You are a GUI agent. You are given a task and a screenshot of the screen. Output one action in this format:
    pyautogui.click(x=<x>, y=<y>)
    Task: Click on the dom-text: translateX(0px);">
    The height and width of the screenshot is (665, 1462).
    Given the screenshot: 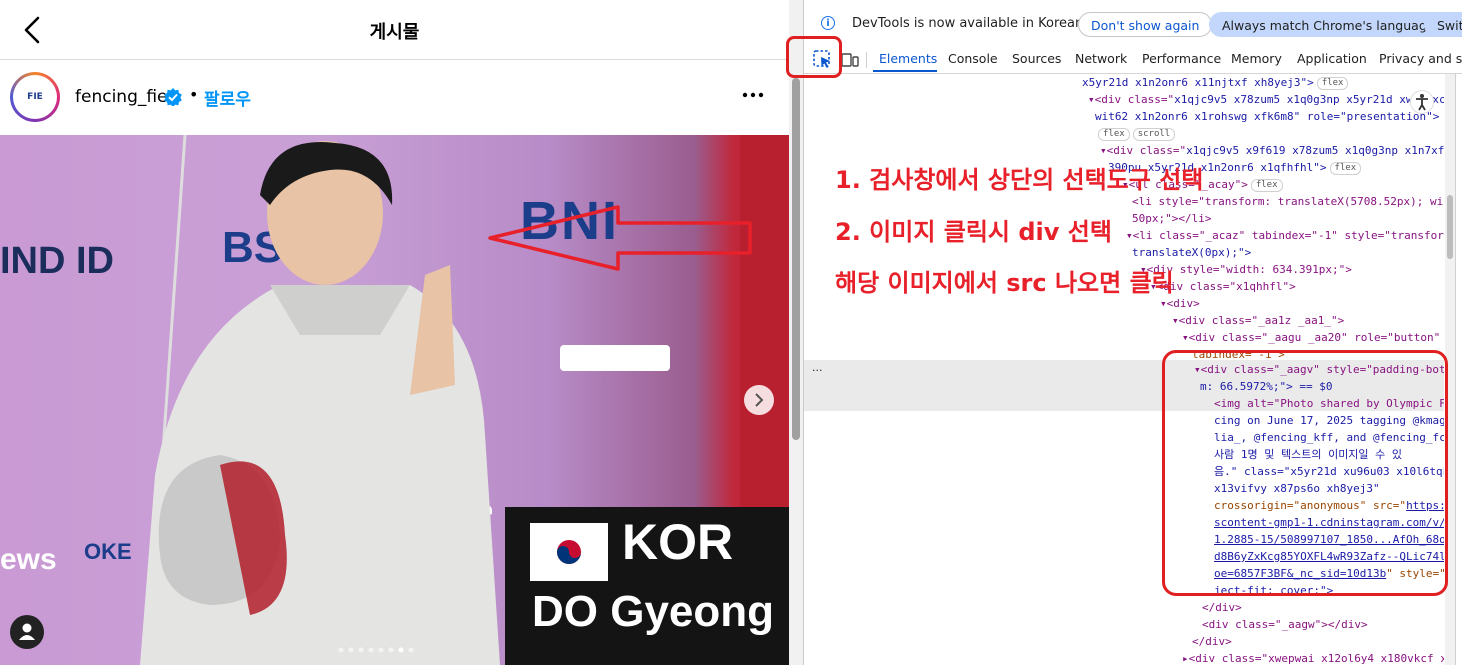 What is the action you would take?
    pyautogui.click(x=1192, y=252)
    